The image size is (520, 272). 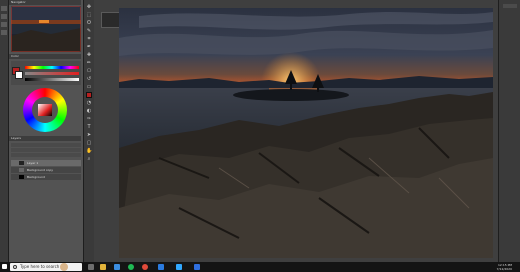 What do you see at coordinates (117, 267) in the screenshot?
I see `edge-icon` at bounding box center [117, 267].